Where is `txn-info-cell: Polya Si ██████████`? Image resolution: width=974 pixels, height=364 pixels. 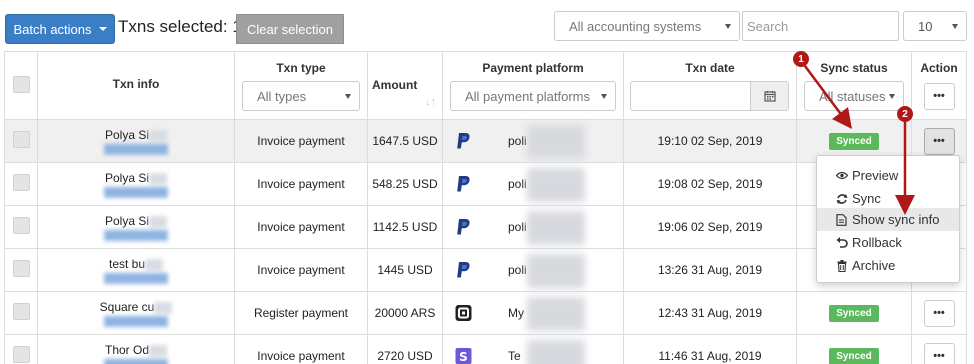
txn-info-cell: Polya Si ██████████ is located at coordinates (136, 184).